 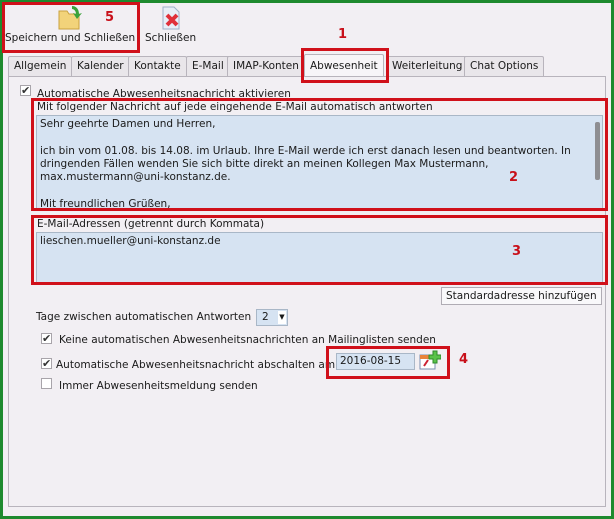 I want to click on annotation-5: 5, so click(x=110, y=17).